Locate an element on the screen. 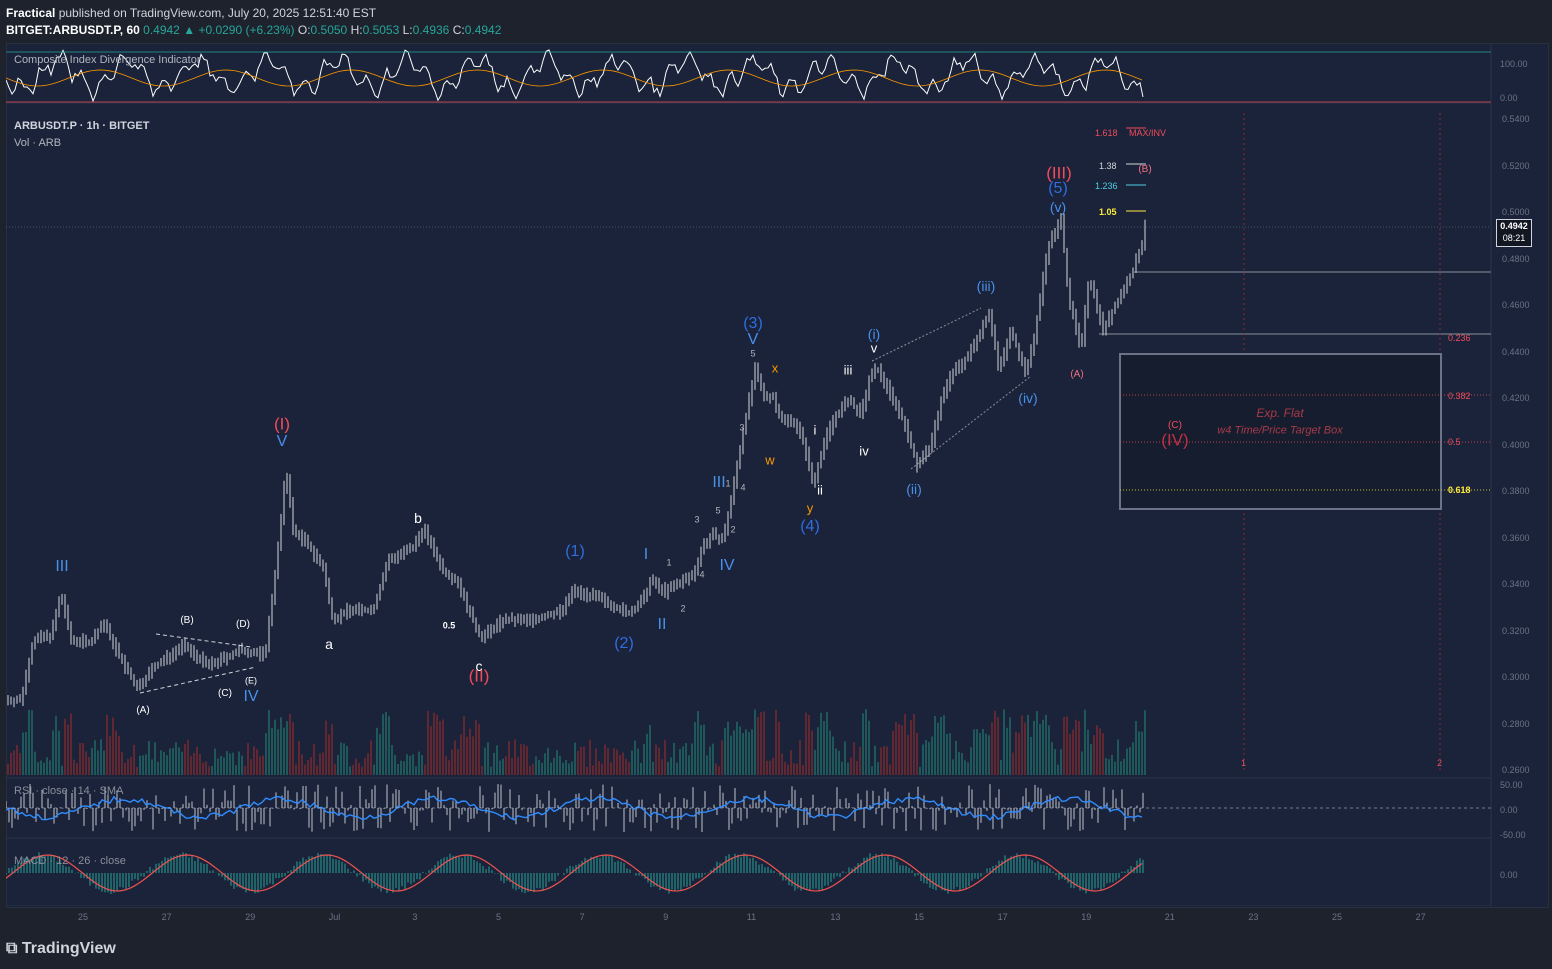 This screenshot has height=969, width=1552. wave-label: w is located at coordinates (770, 460).